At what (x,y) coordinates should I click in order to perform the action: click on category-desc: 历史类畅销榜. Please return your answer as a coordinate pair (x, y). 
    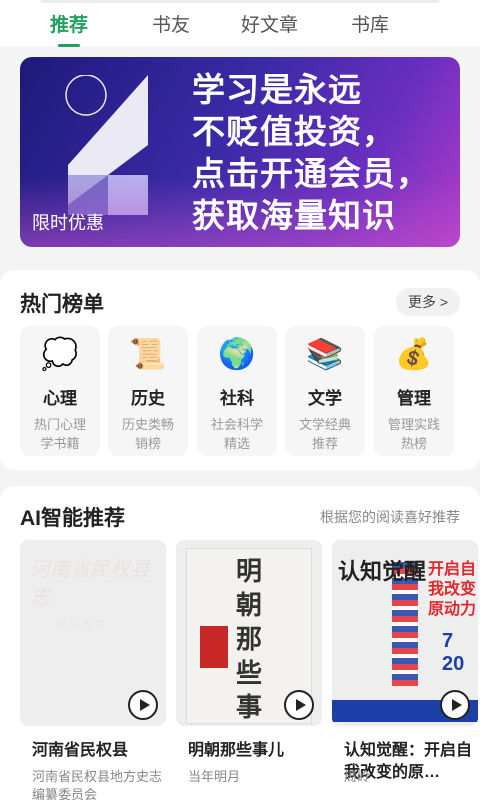
    Looking at the image, I should click on (147, 434).